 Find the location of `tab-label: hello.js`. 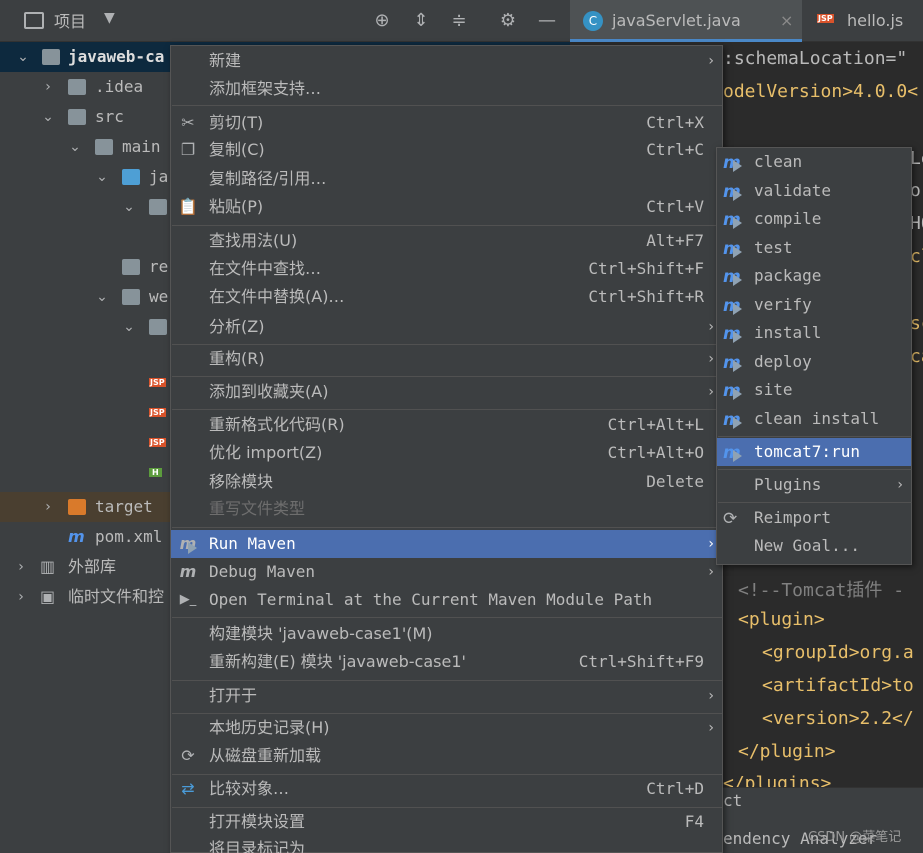

tab-label: hello.js is located at coordinates (875, 20).